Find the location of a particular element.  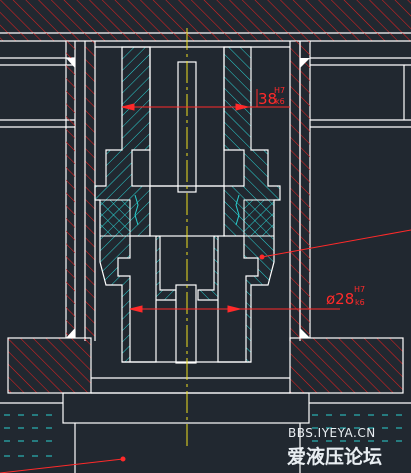

dimension-upper-fit-lower: k6 is located at coordinates (280, 101).